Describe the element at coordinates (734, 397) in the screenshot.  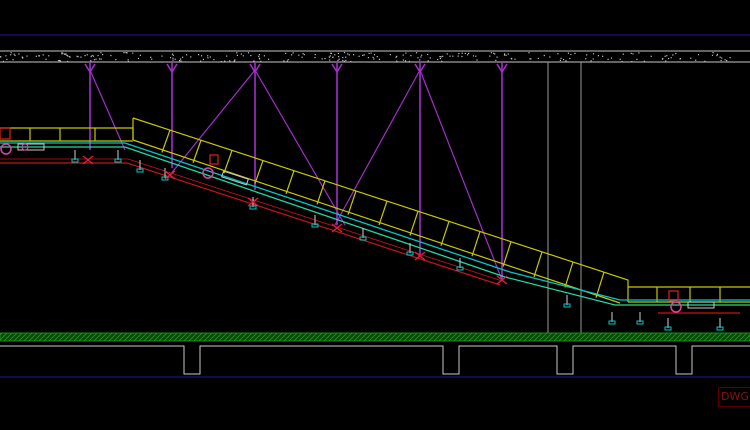
I see `dwg-watermark: DWG` at that location.